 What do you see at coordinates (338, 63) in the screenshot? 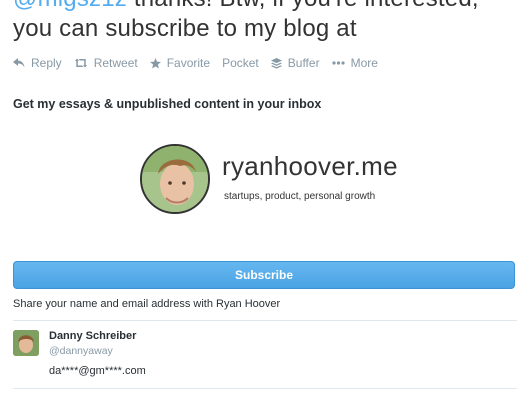
I see `more-icon` at bounding box center [338, 63].